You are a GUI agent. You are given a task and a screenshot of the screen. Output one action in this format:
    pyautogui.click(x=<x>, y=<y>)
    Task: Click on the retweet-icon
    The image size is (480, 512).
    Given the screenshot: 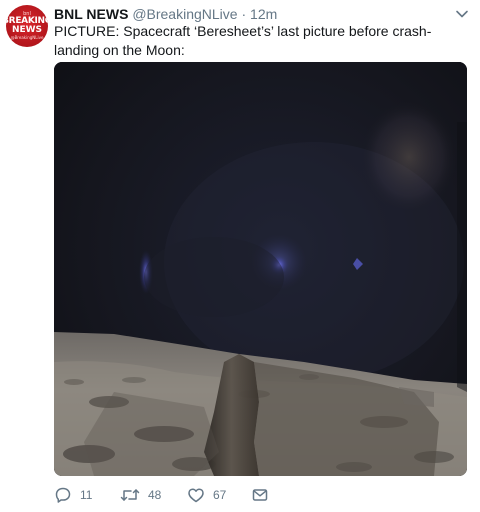 What is the action you would take?
    pyautogui.click(x=130, y=495)
    